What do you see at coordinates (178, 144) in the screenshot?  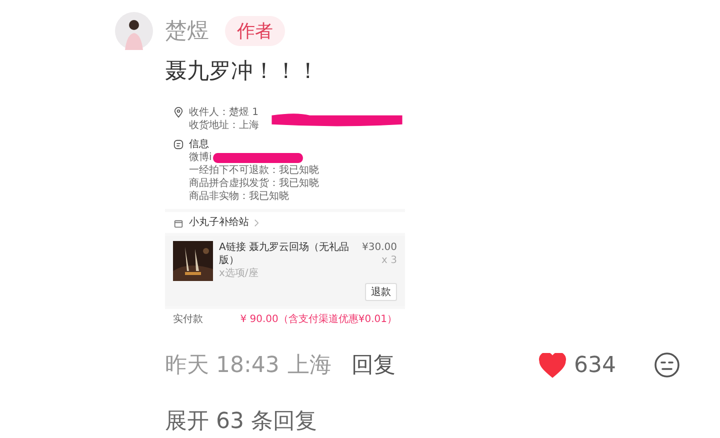 I see `message-icon` at bounding box center [178, 144].